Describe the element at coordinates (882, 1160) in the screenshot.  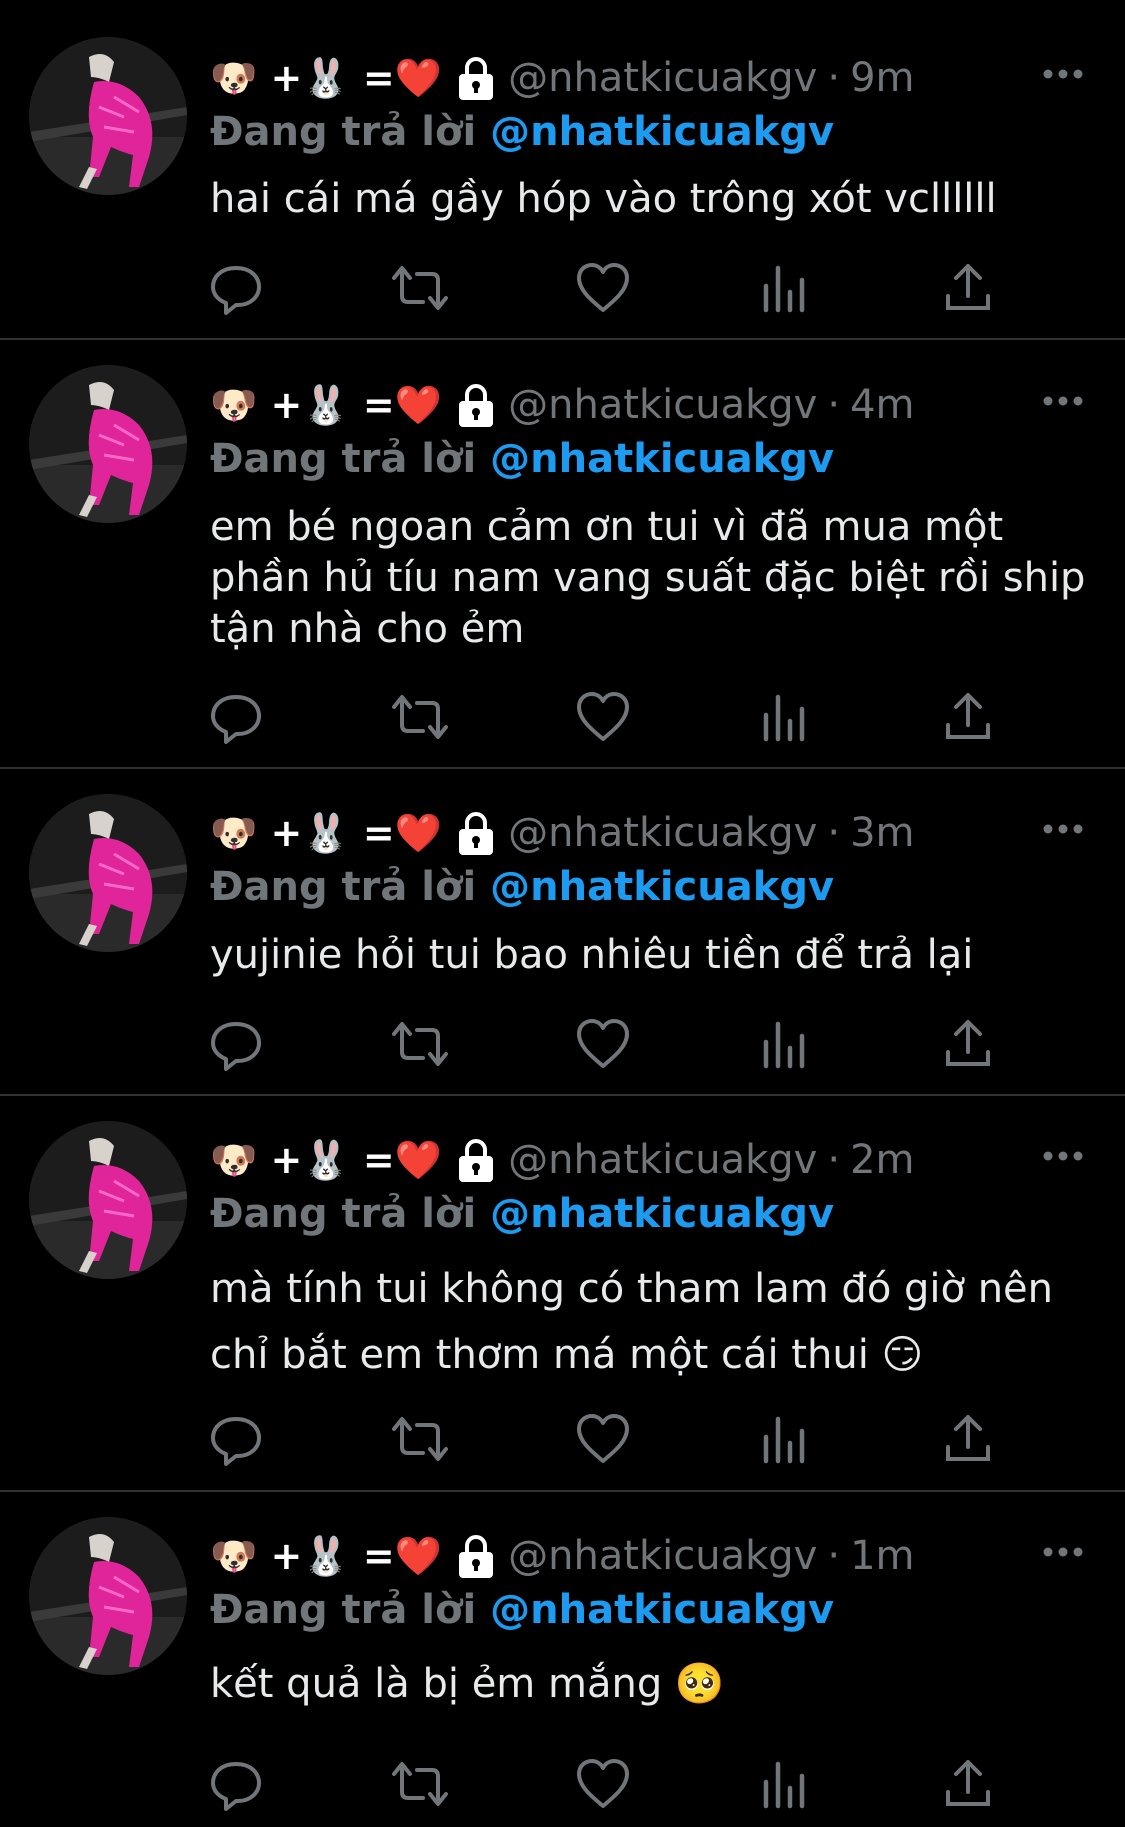
I see `timestamp: 2m` at that location.